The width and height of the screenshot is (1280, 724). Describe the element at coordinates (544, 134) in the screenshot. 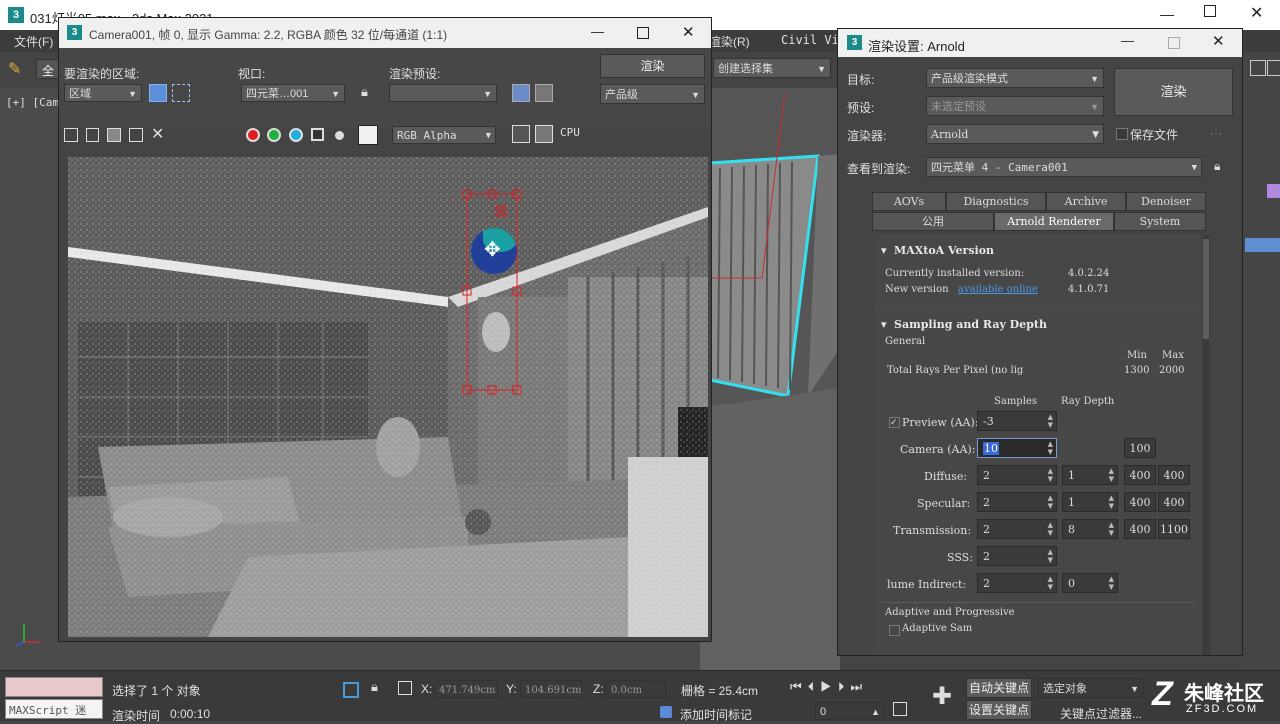

I see `toggle-overlay-icon` at that location.